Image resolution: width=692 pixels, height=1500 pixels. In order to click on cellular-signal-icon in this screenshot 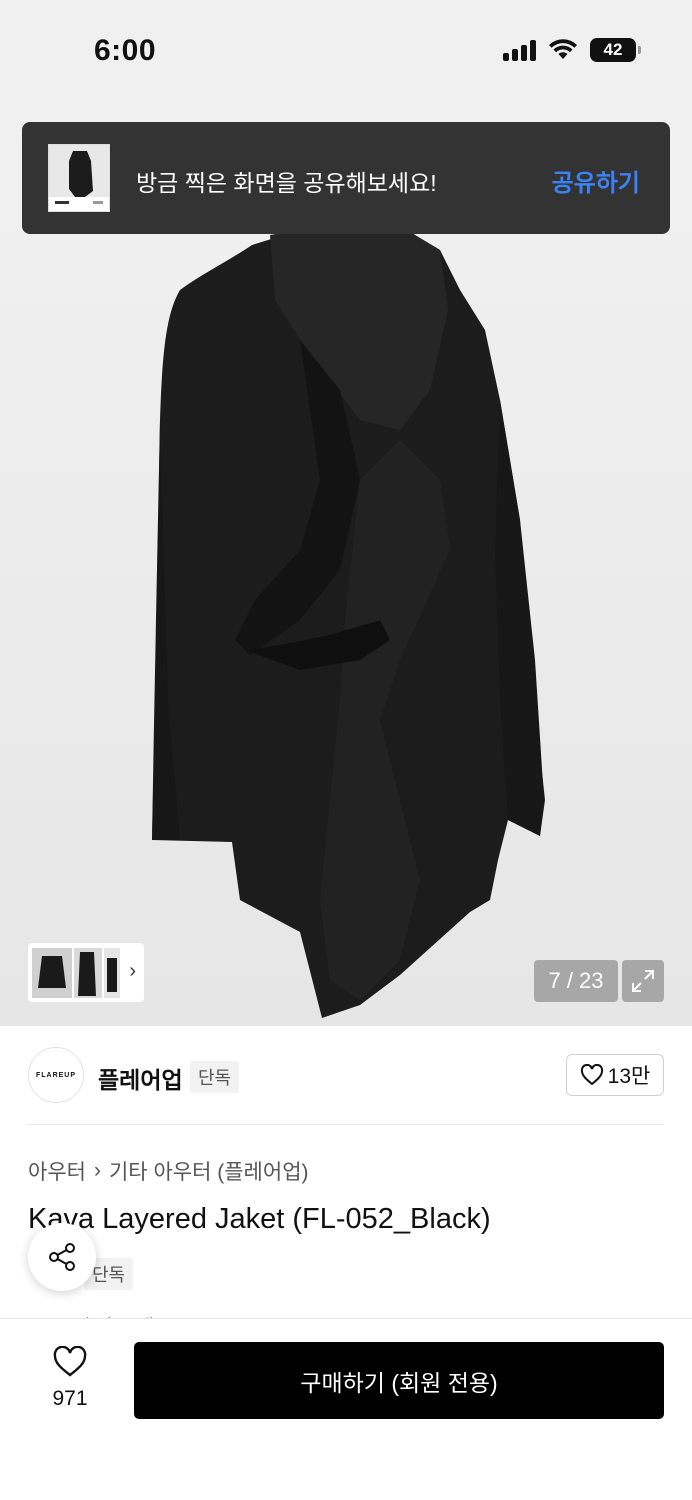, I will do `click(519, 50)`.